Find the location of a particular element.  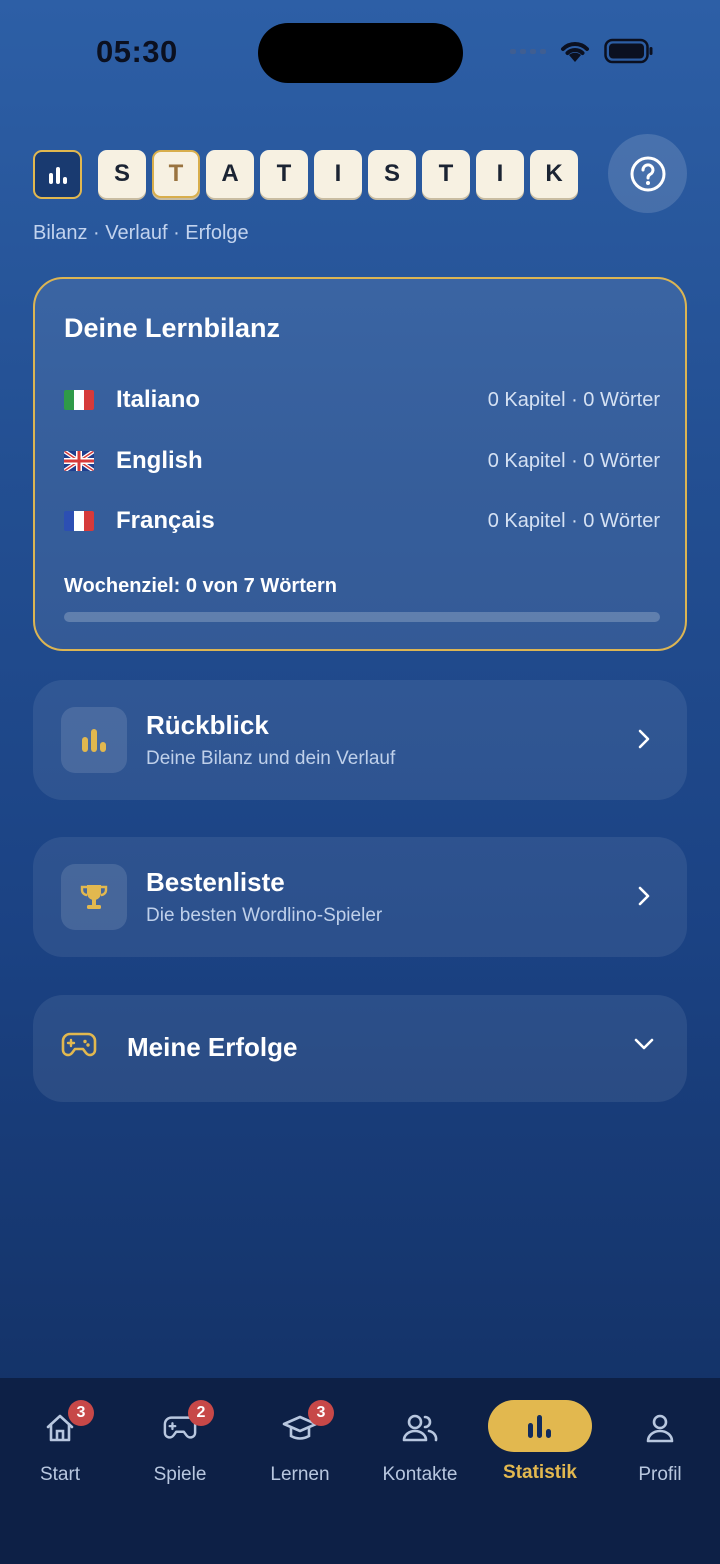

review-title: Rückblick is located at coordinates (207, 725).